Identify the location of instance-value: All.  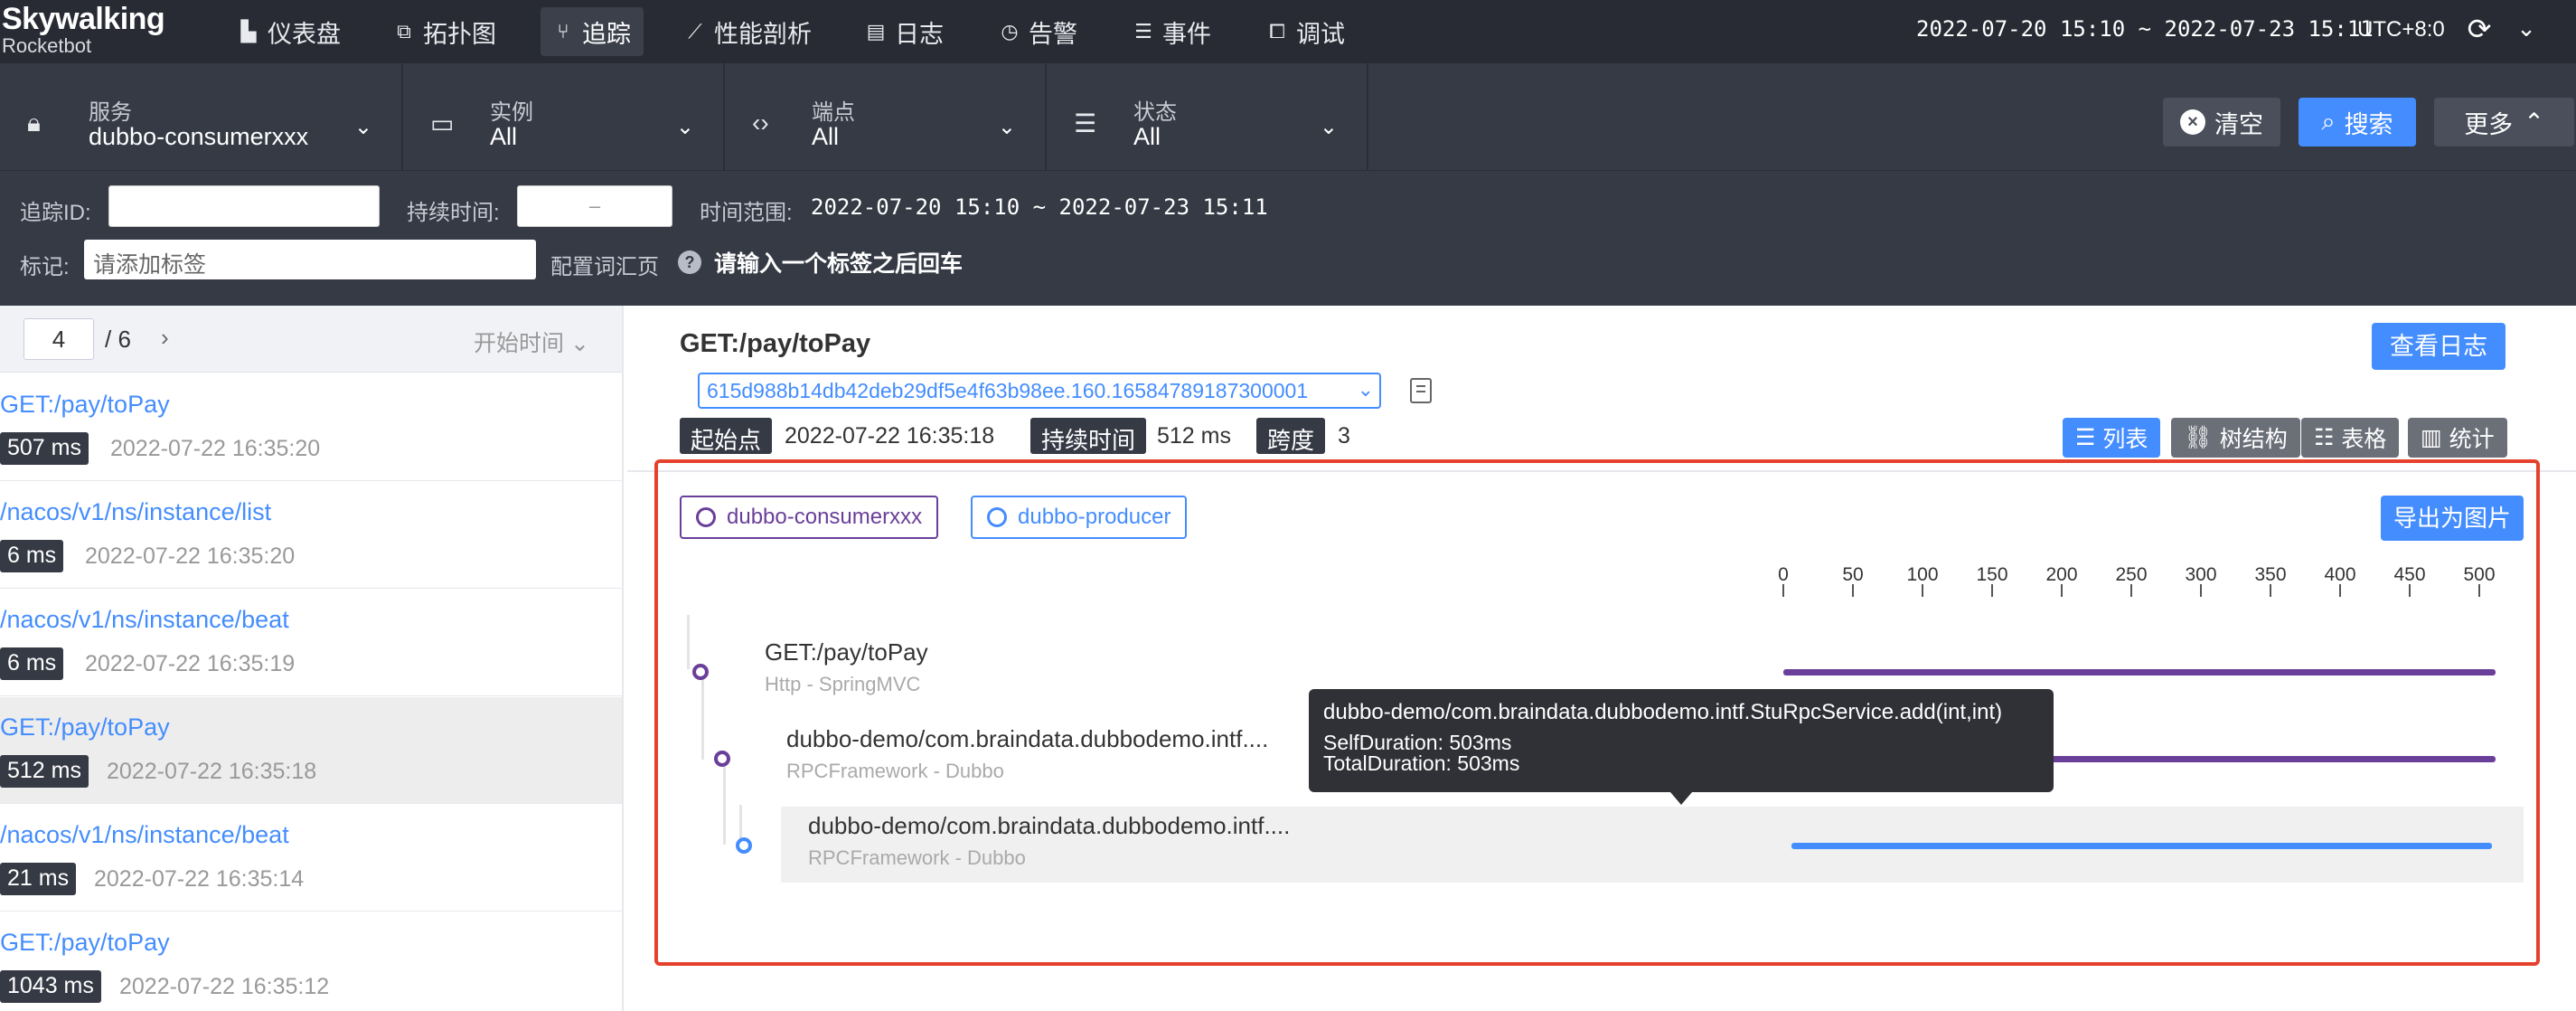
(504, 136).